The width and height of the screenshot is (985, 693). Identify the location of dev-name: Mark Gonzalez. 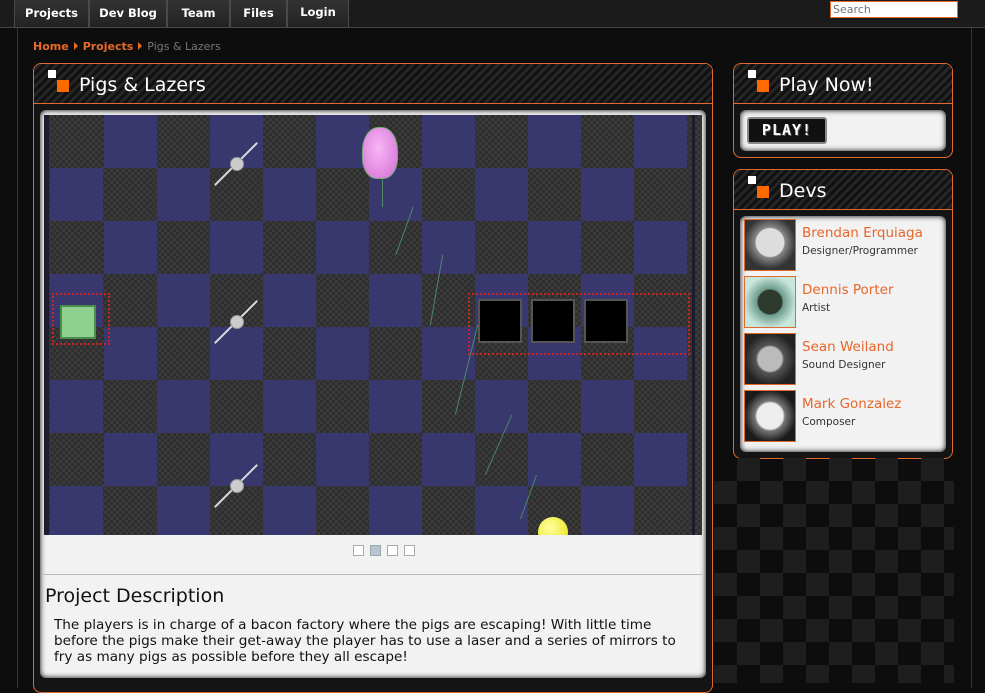
(851, 404).